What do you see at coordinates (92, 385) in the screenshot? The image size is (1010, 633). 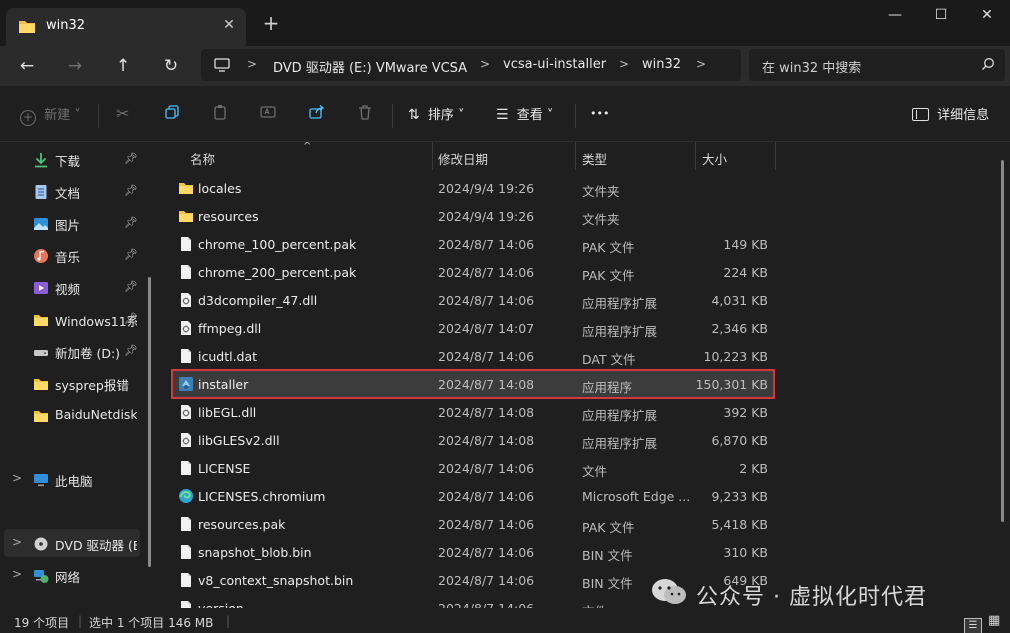 I see `sidebar-item-label: sysprep报错` at bounding box center [92, 385].